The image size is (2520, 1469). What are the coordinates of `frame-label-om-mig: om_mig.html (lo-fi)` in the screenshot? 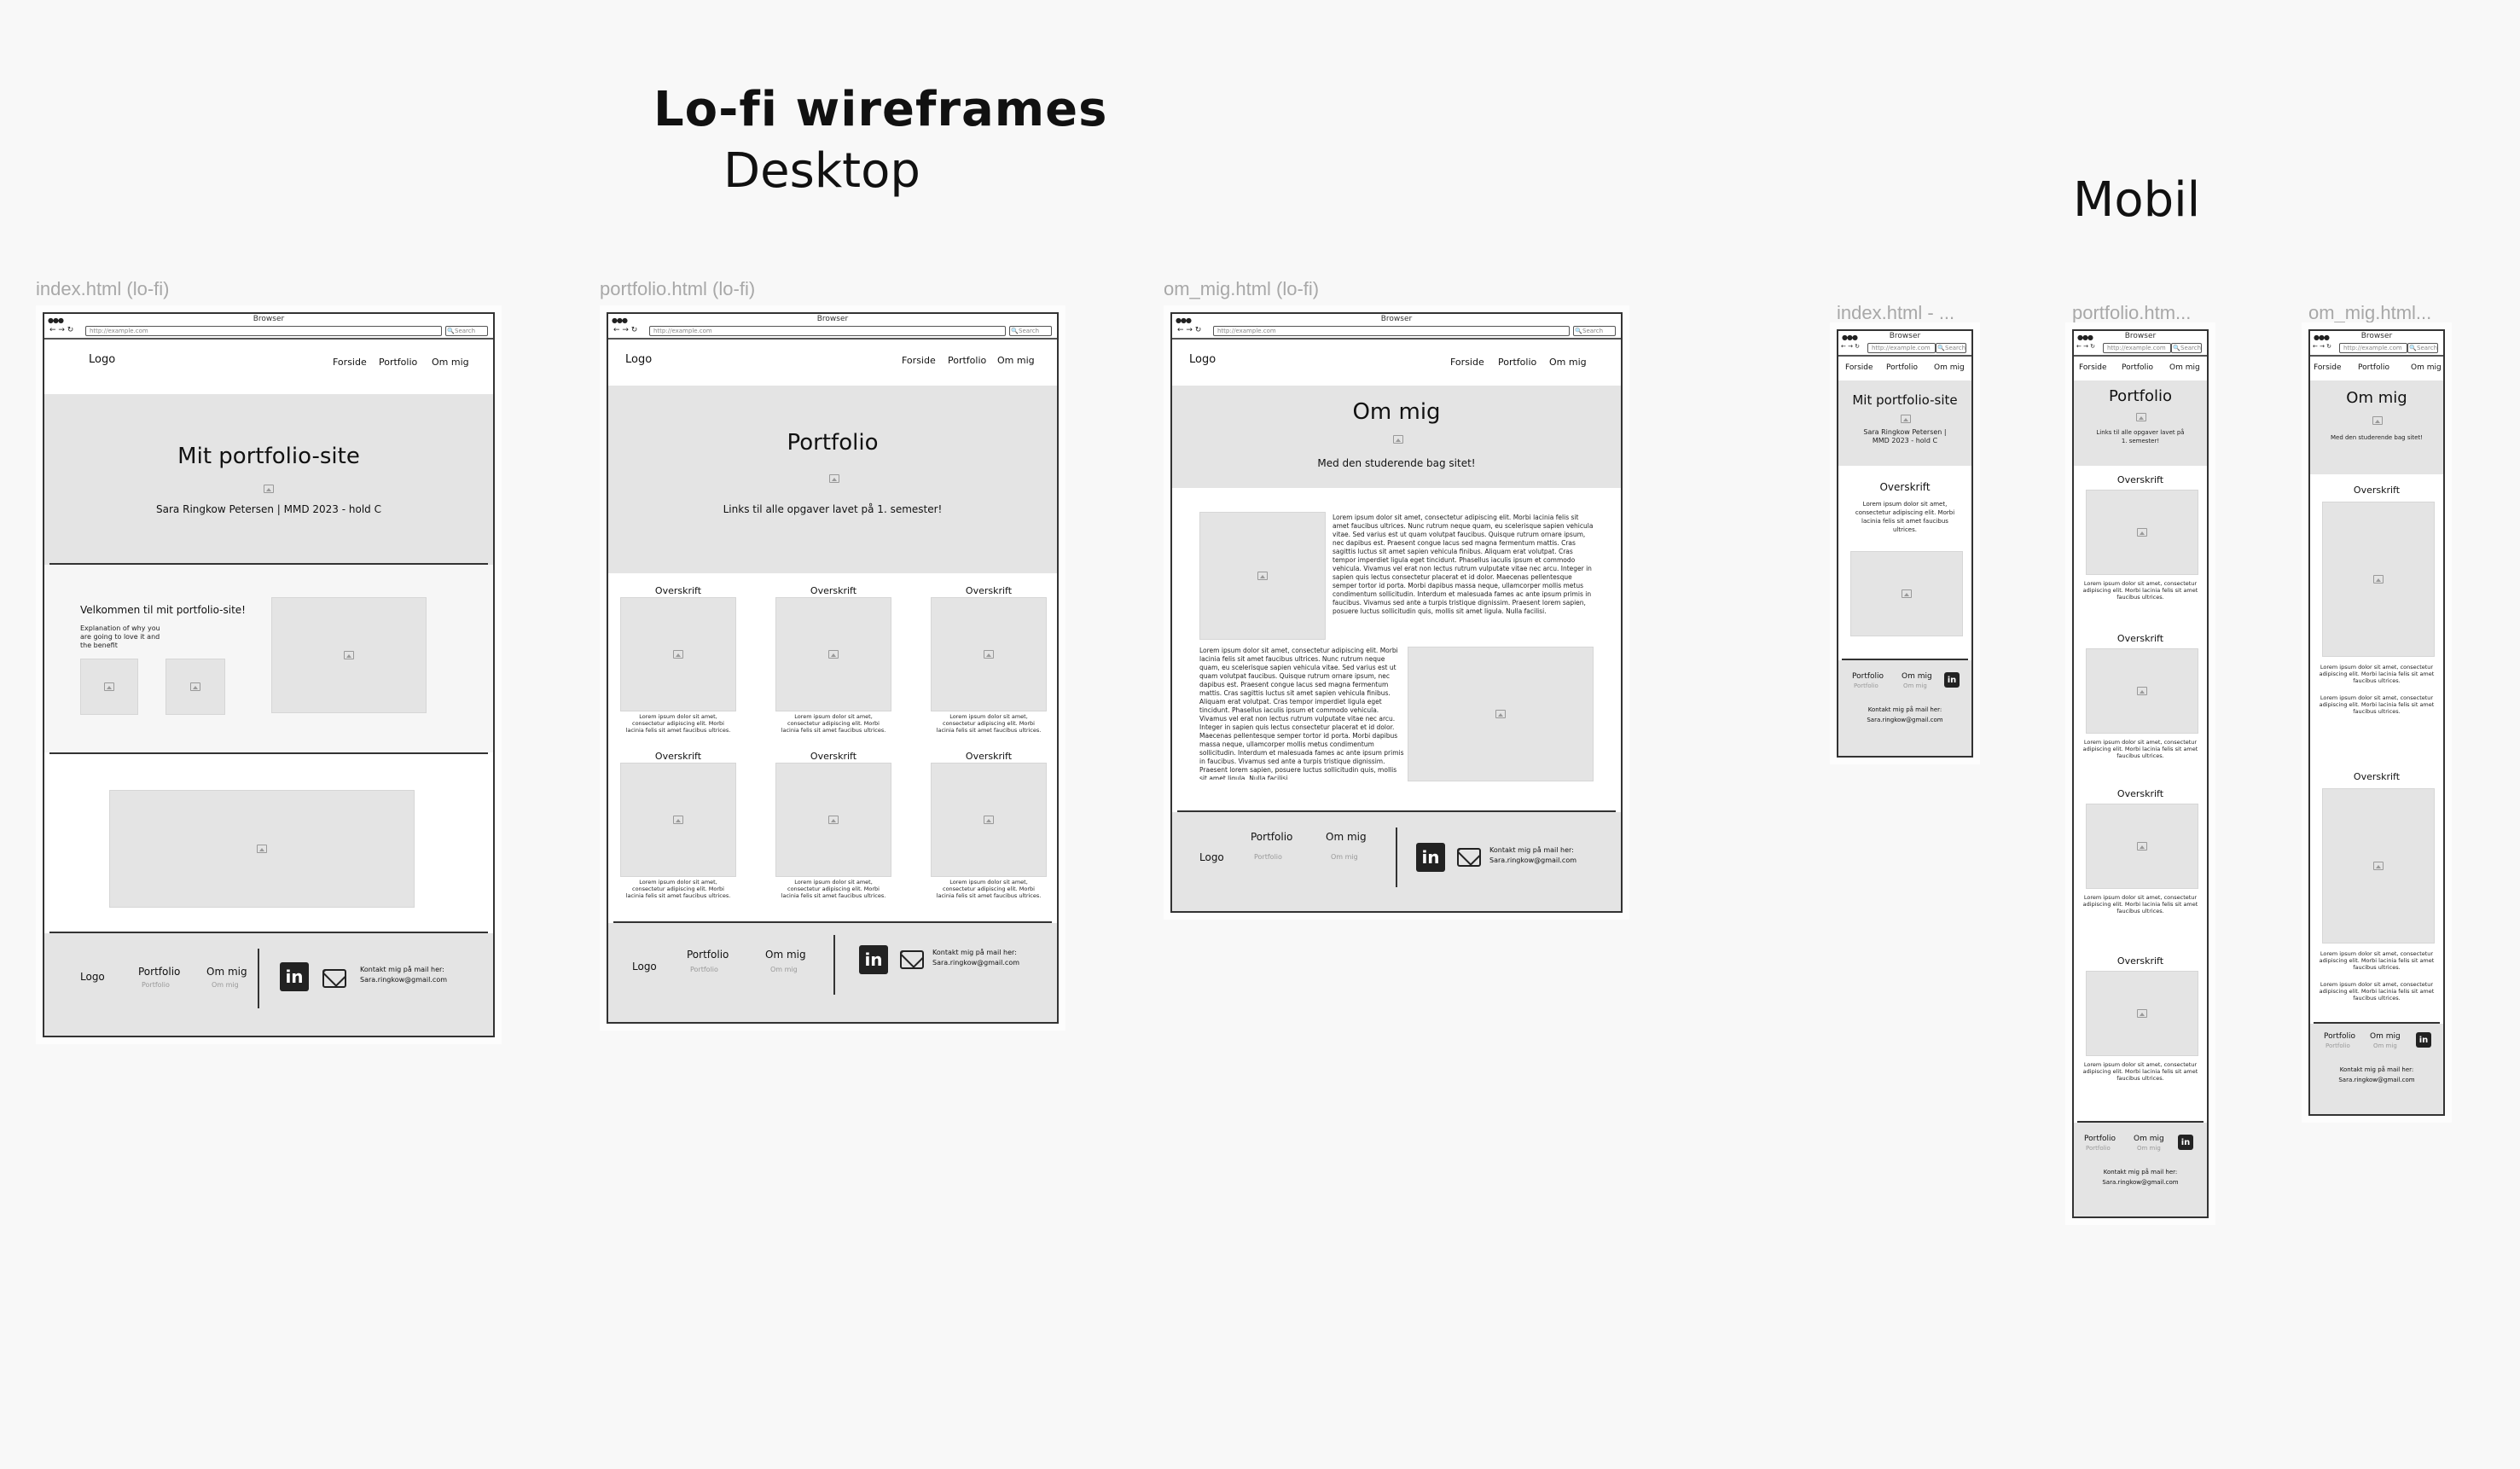 It's located at (1241, 289).